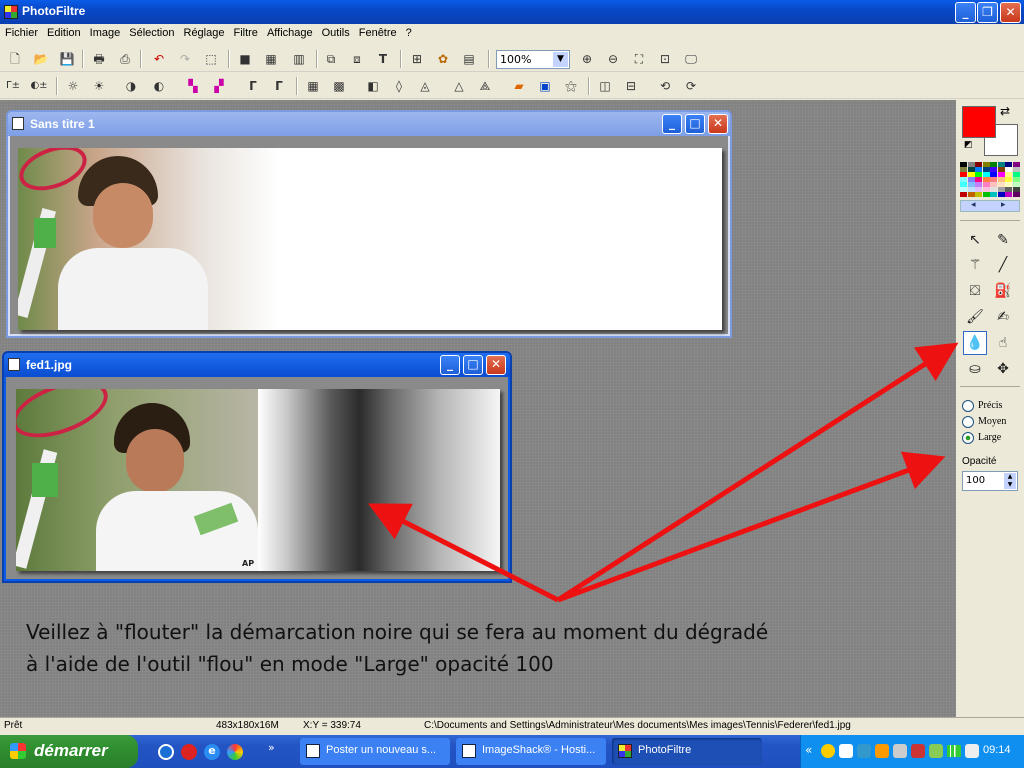 The width and height of the screenshot is (1024, 768). Describe the element at coordinates (245, 59) in the screenshot. I see `grey-square-icon: ■` at that location.